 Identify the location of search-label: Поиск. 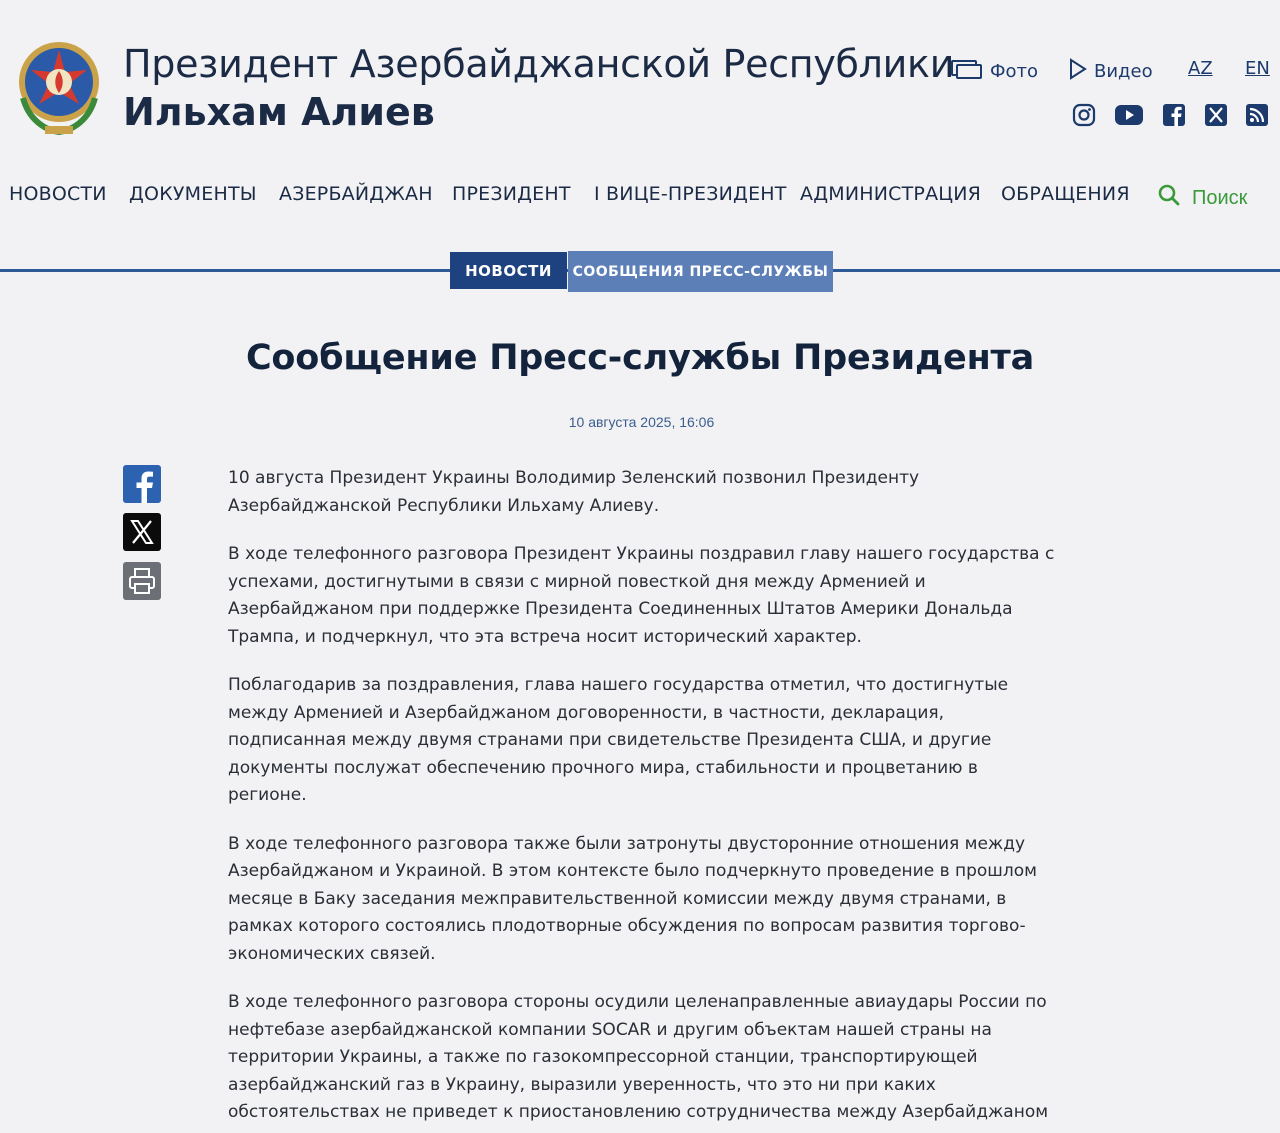
(1220, 197).